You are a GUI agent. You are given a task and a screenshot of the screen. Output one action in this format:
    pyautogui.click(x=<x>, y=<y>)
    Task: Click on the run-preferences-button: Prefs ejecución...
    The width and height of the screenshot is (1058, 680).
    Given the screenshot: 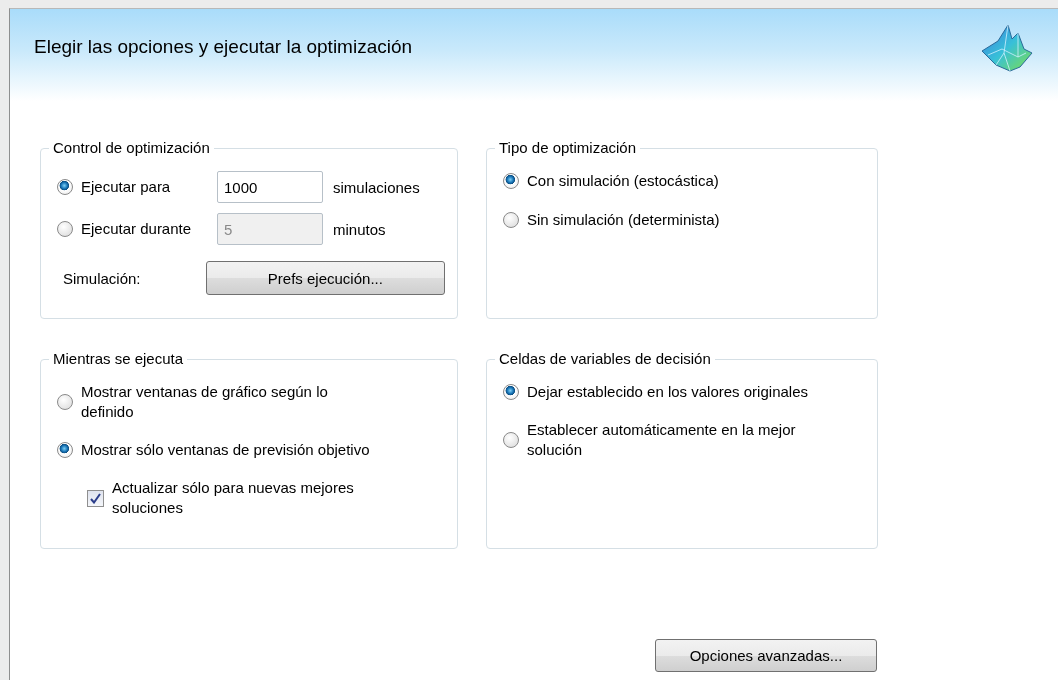 What is the action you would take?
    pyautogui.click(x=325, y=278)
    